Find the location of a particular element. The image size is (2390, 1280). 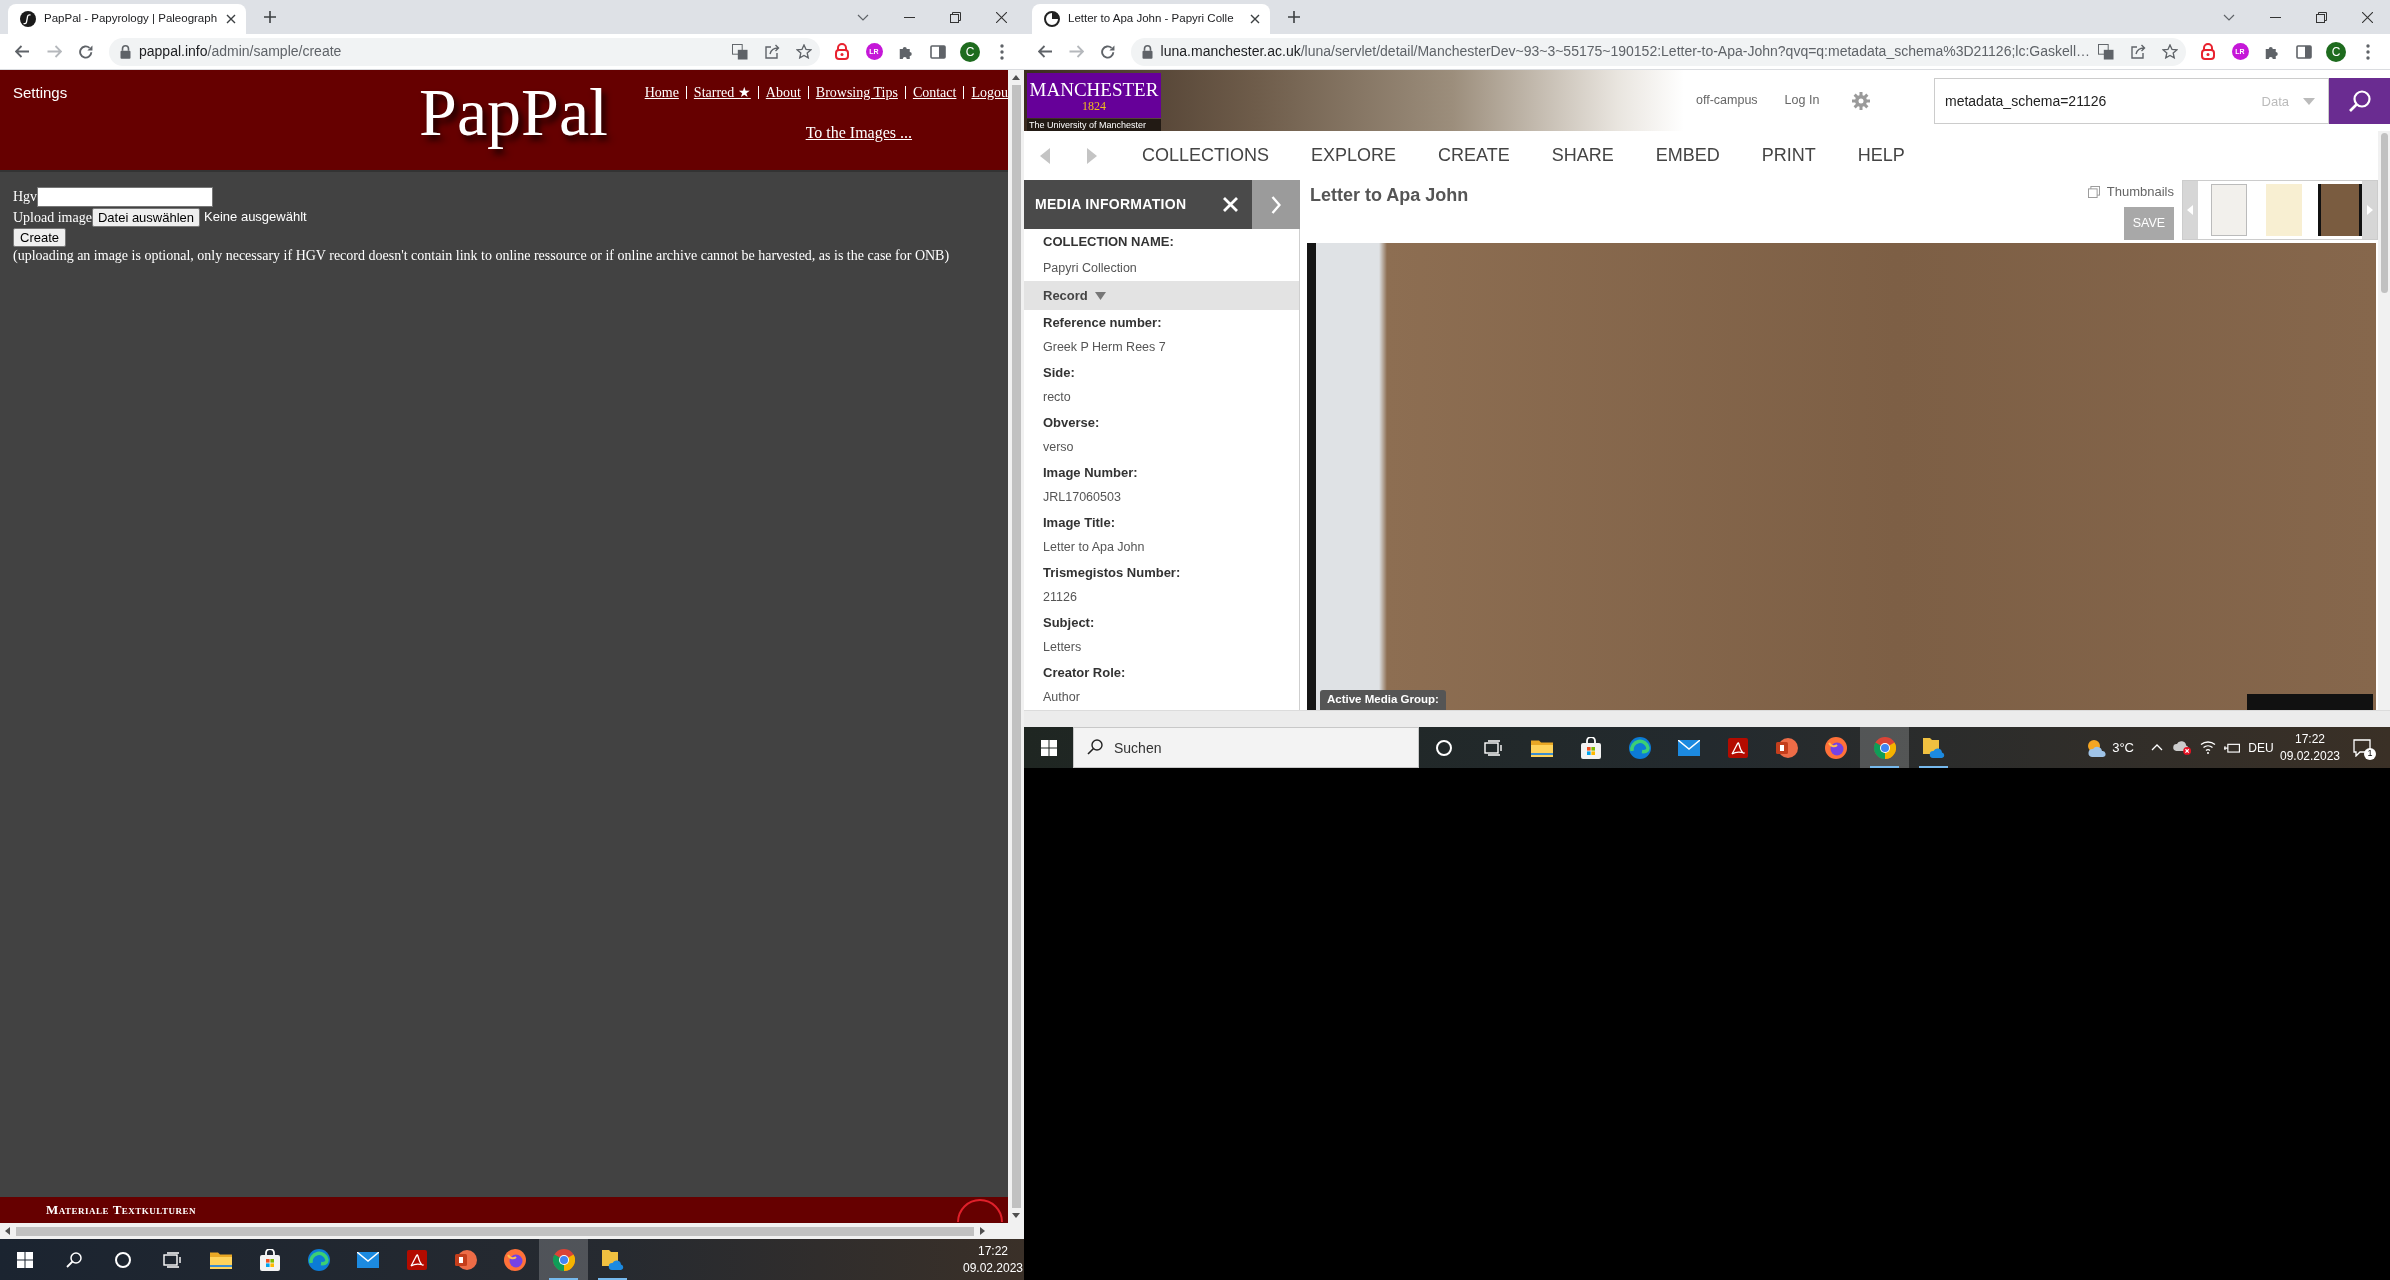

scroll-right-arrow-icon is located at coordinates (982, 1231).